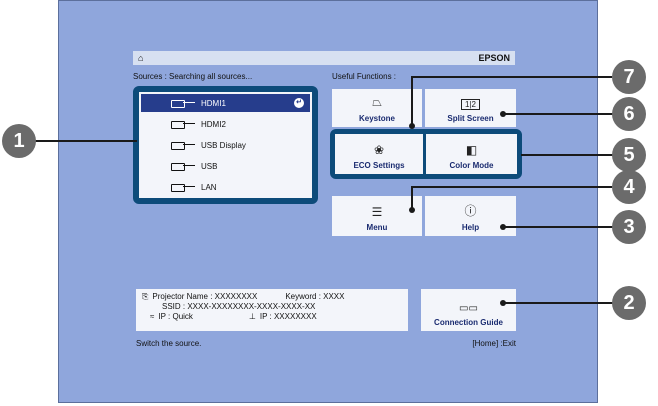 The height and width of the screenshot is (406, 658). What do you see at coordinates (629, 114) in the screenshot?
I see `callout-6: 6` at bounding box center [629, 114].